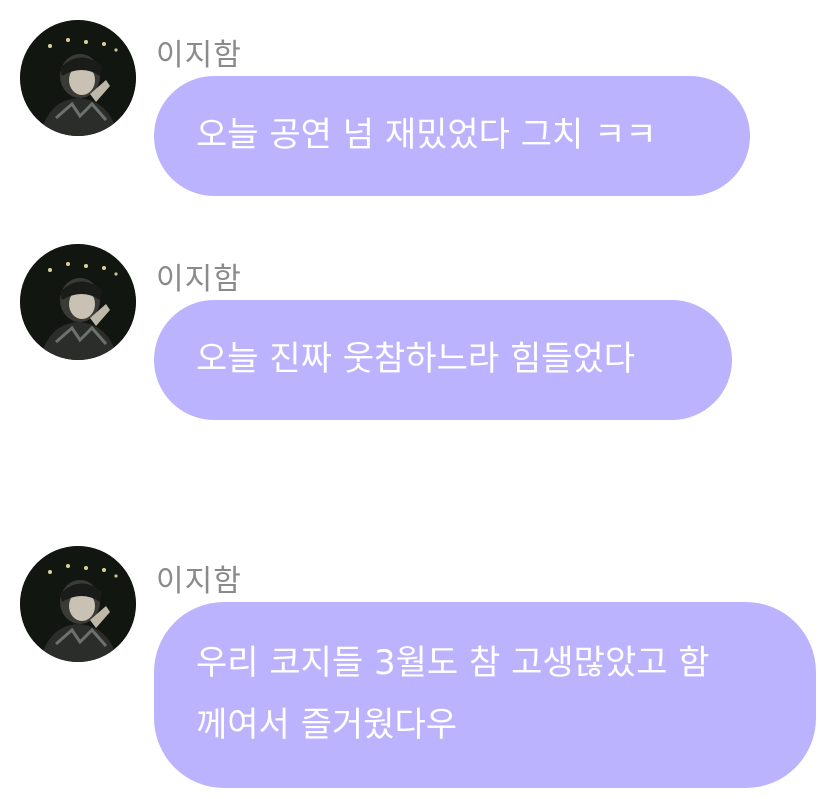  Describe the element at coordinates (443, 360) in the screenshot. I see `message-bubble: 오늘 진짜 웃참하느라 힘들었다` at that location.